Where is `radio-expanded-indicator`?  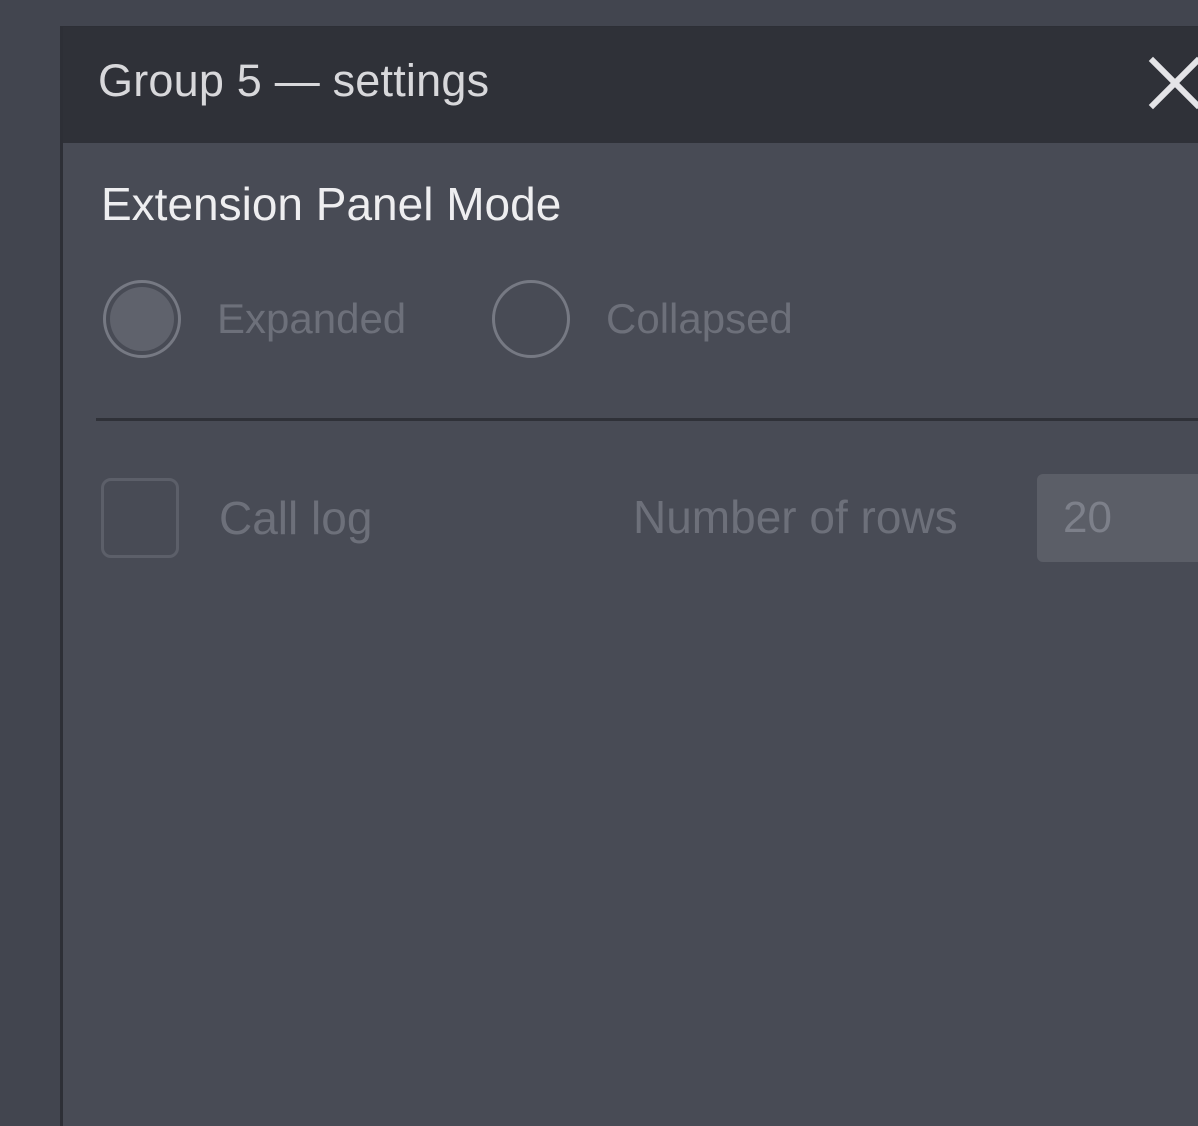 radio-expanded-indicator is located at coordinates (142, 319).